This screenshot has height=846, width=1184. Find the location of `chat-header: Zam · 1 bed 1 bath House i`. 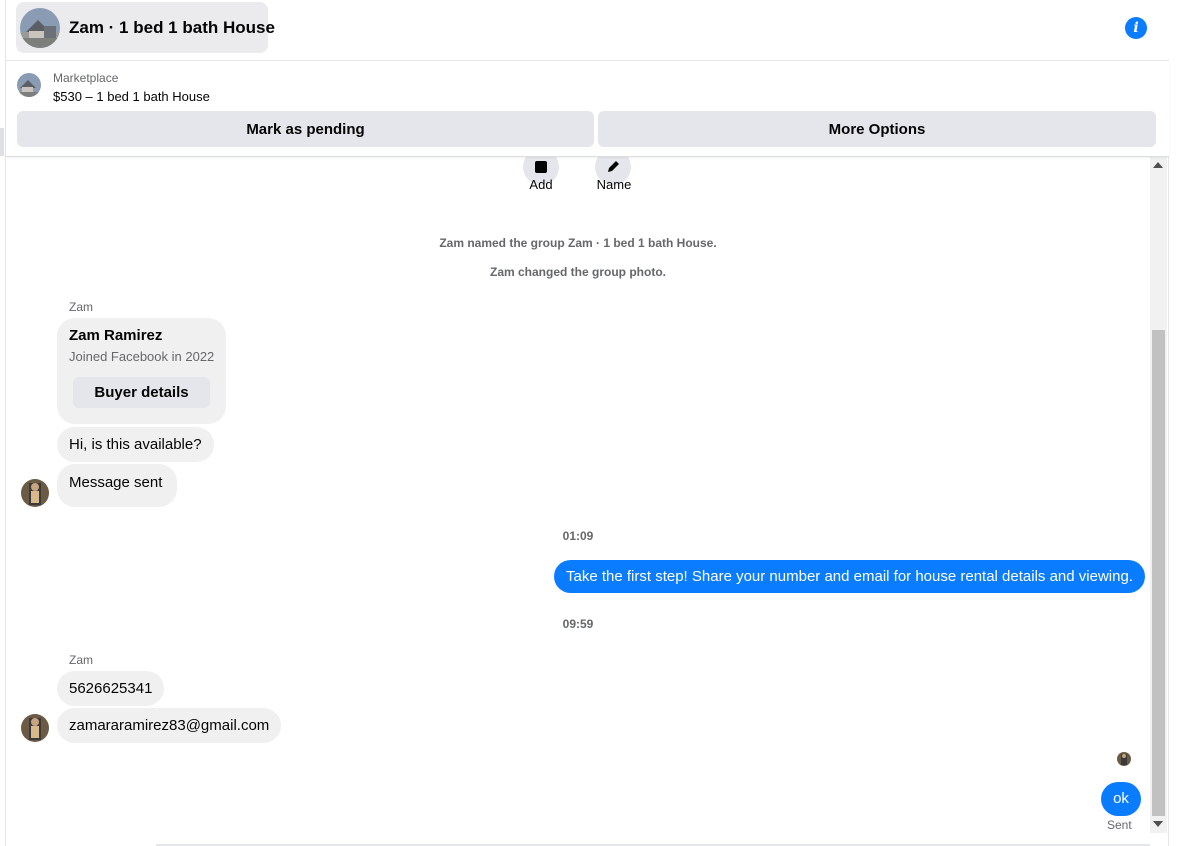

chat-header: Zam · 1 bed 1 bath House i is located at coordinates (587, 30).